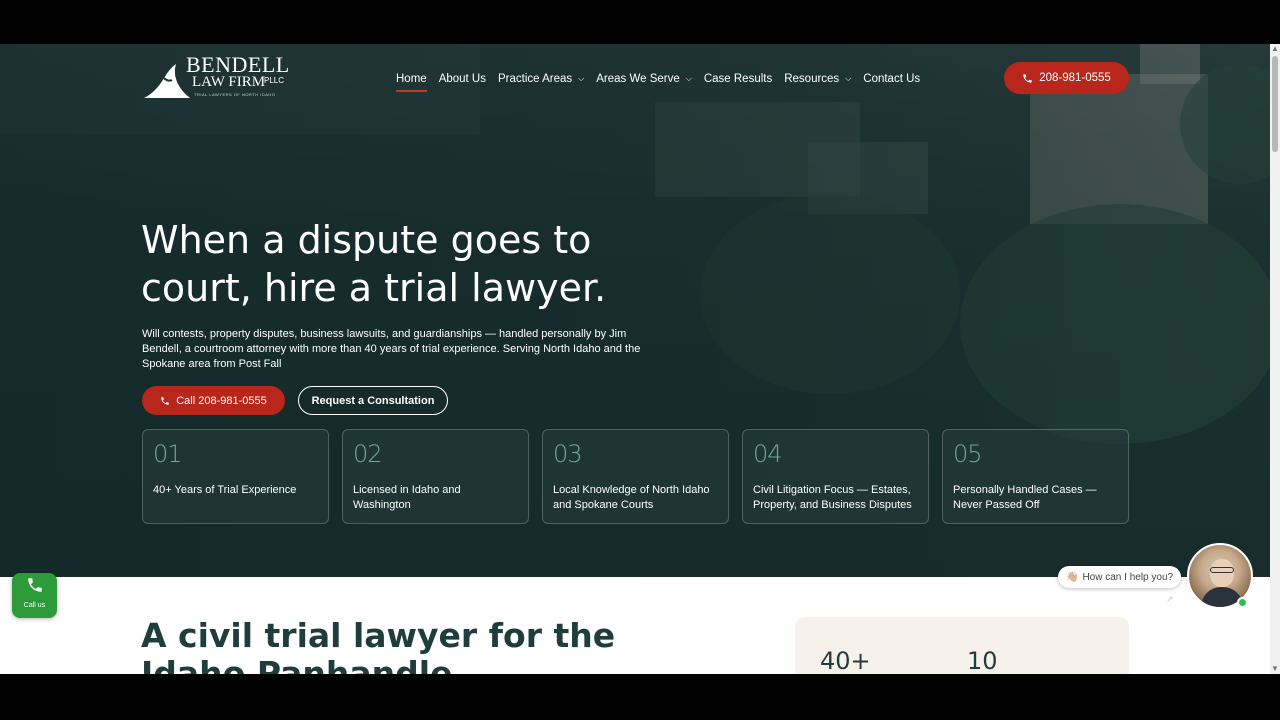 The height and width of the screenshot is (720, 1280). What do you see at coordinates (1128, 577) in the screenshot?
I see `chat-prompt-text: How can I help you?` at bounding box center [1128, 577].